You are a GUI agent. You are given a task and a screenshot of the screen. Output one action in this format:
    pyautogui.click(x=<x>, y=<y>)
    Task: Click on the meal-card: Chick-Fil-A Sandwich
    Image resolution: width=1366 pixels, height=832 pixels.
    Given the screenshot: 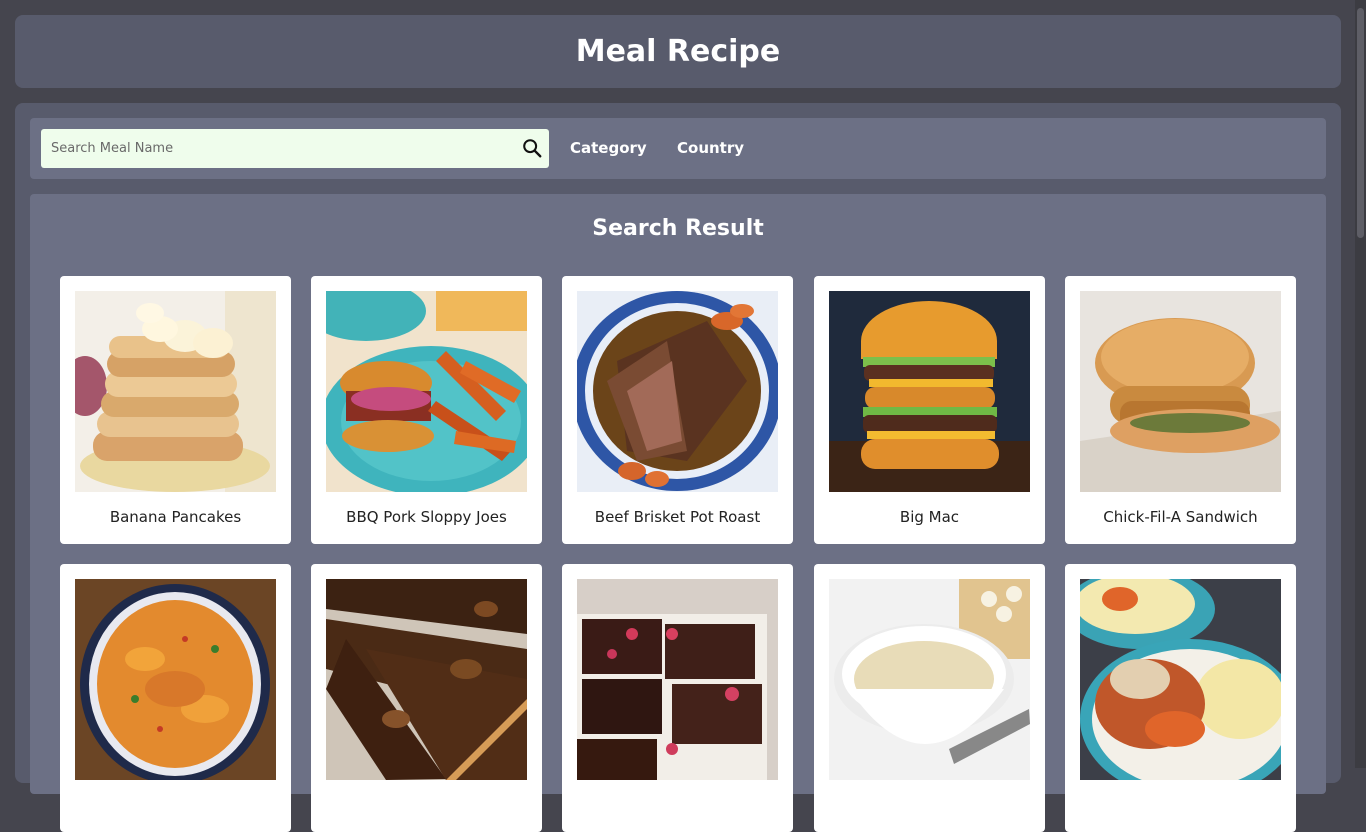 What is the action you would take?
    pyautogui.click(x=1180, y=410)
    